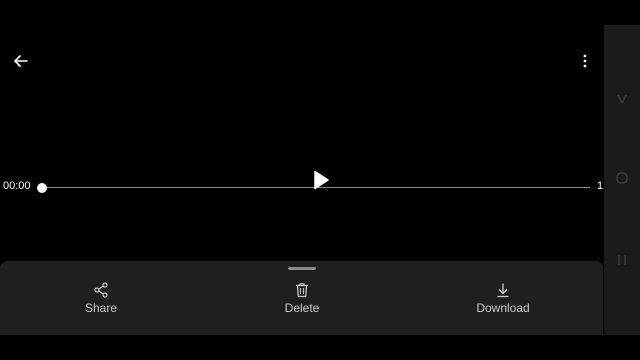  I want to click on download-label: Download, so click(503, 308).